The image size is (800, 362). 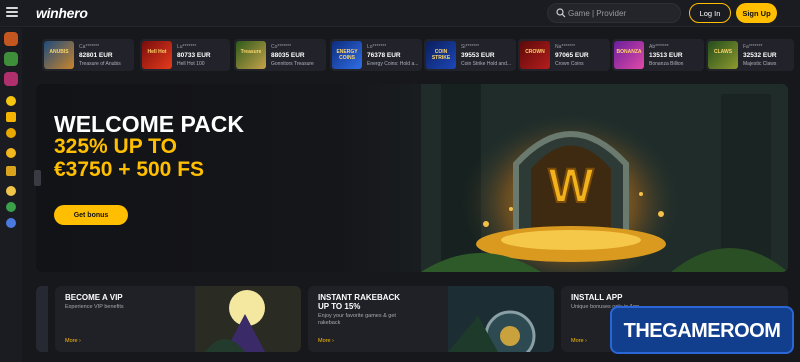 What do you see at coordinates (723, 55) in the screenshot?
I see `game-thumbnail: CLAWS` at bounding box center [723, 55].